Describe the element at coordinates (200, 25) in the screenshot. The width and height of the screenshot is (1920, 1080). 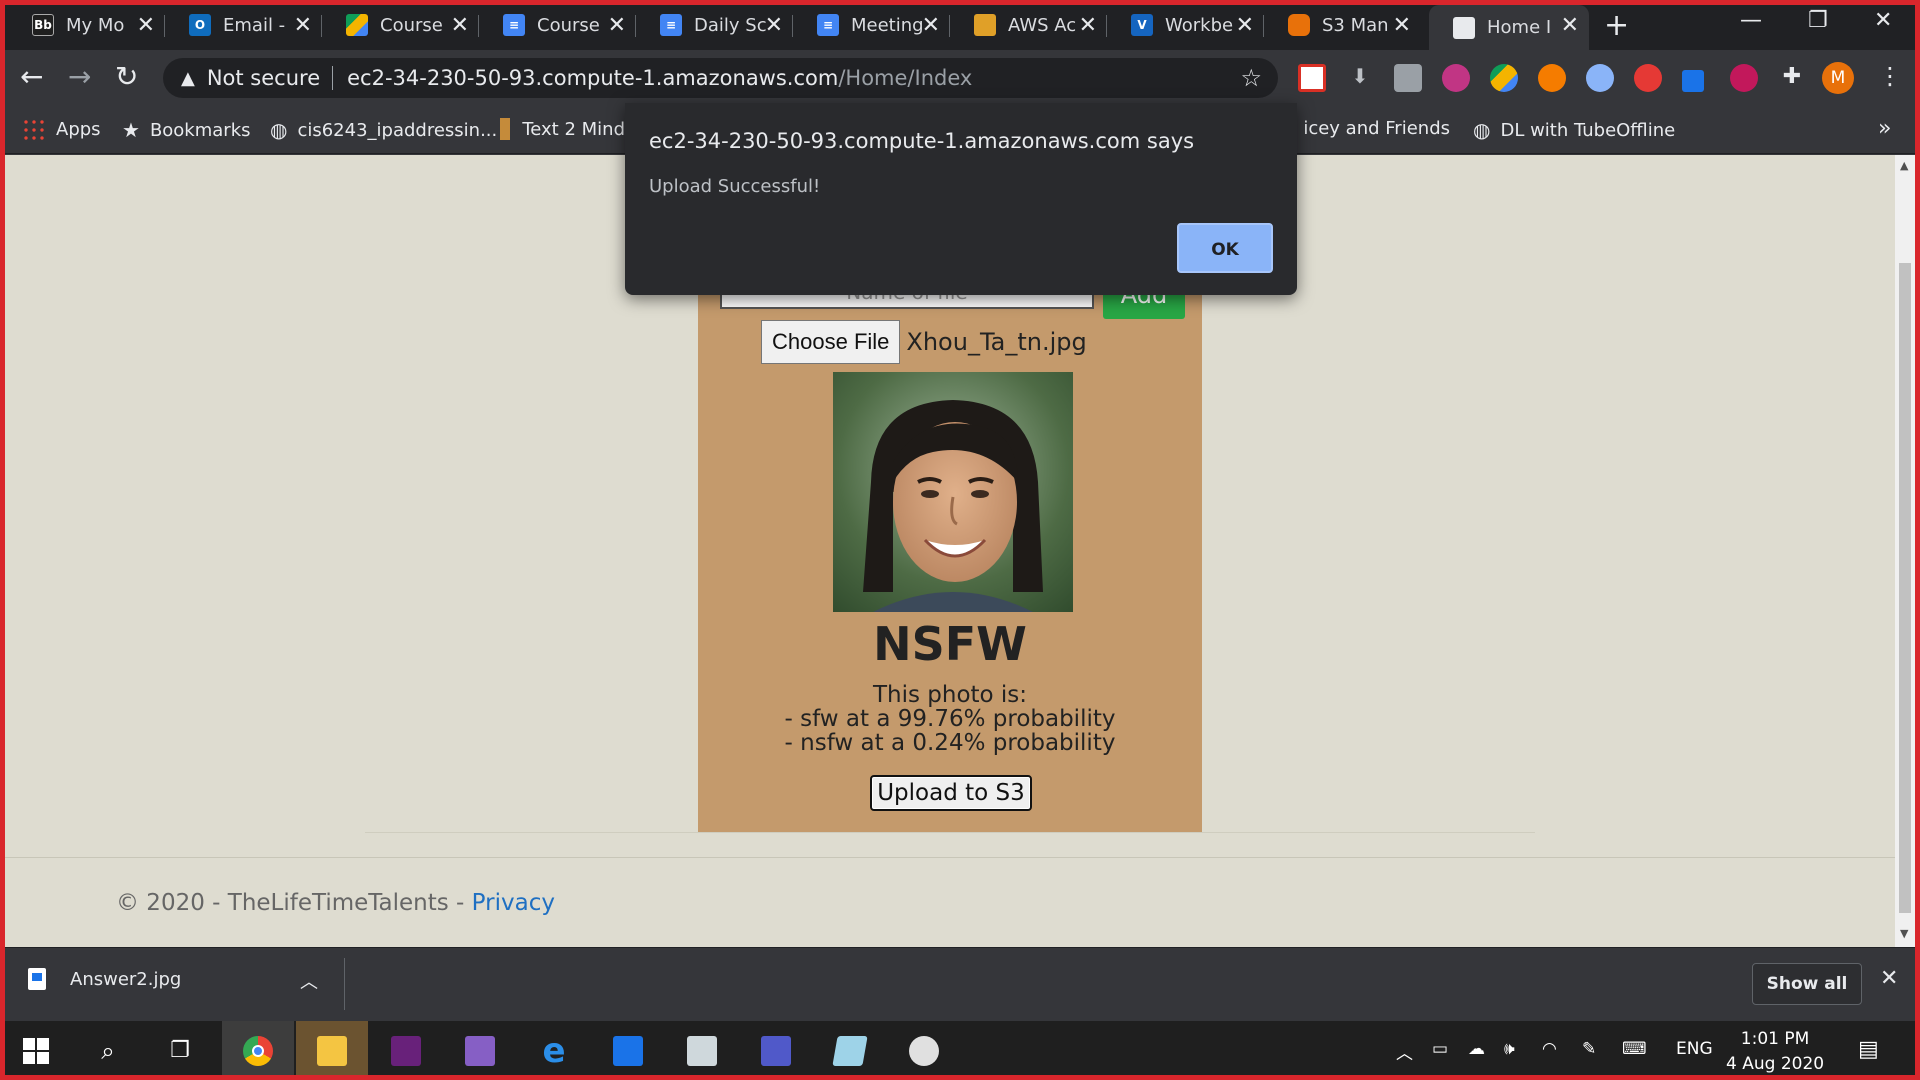
I see `outlook-icon: O` at that location.